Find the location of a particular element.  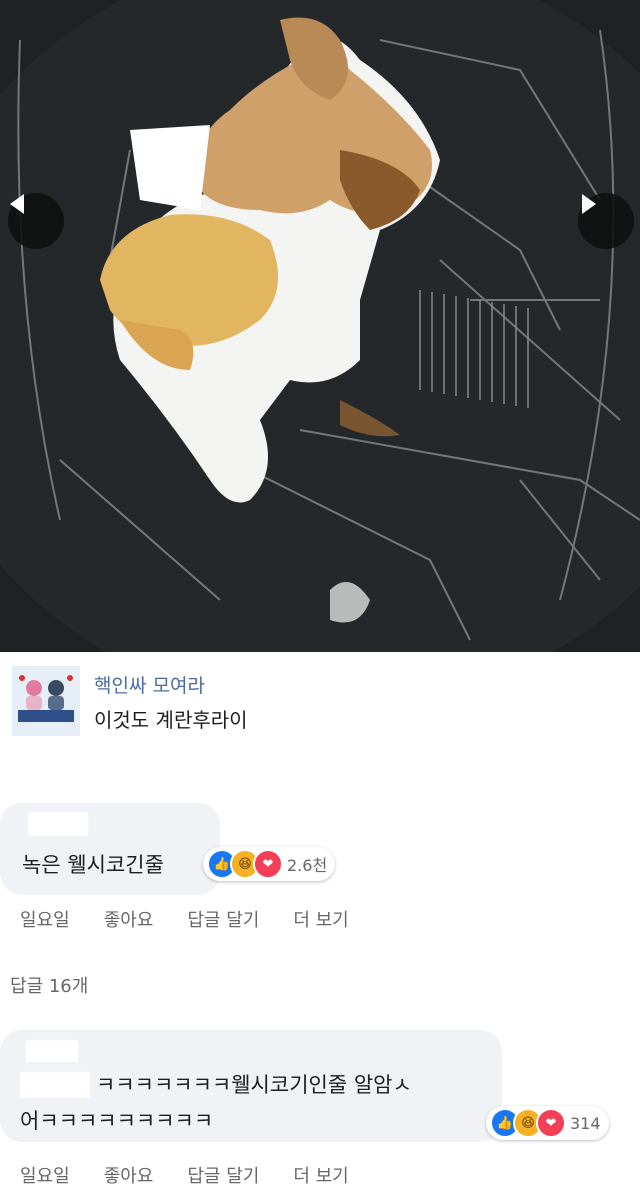

reaction-summary: 👍 😆 ❤ 2.6천 is located at coordinates (269, 864).